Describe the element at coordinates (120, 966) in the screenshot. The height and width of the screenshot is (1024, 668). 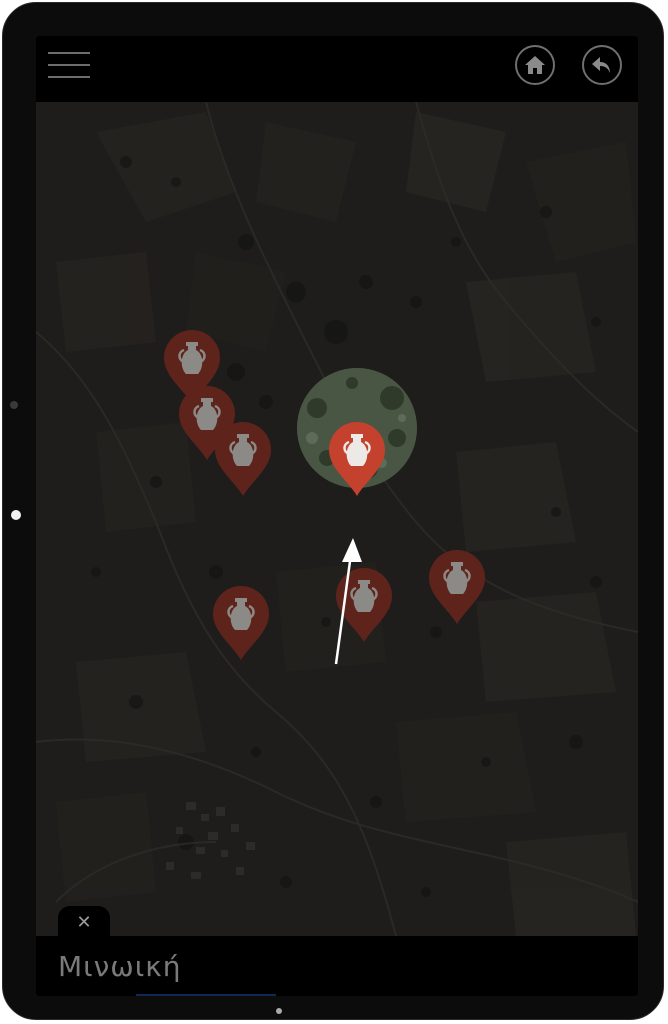
I see `panel-title: Μινωική` at that location.